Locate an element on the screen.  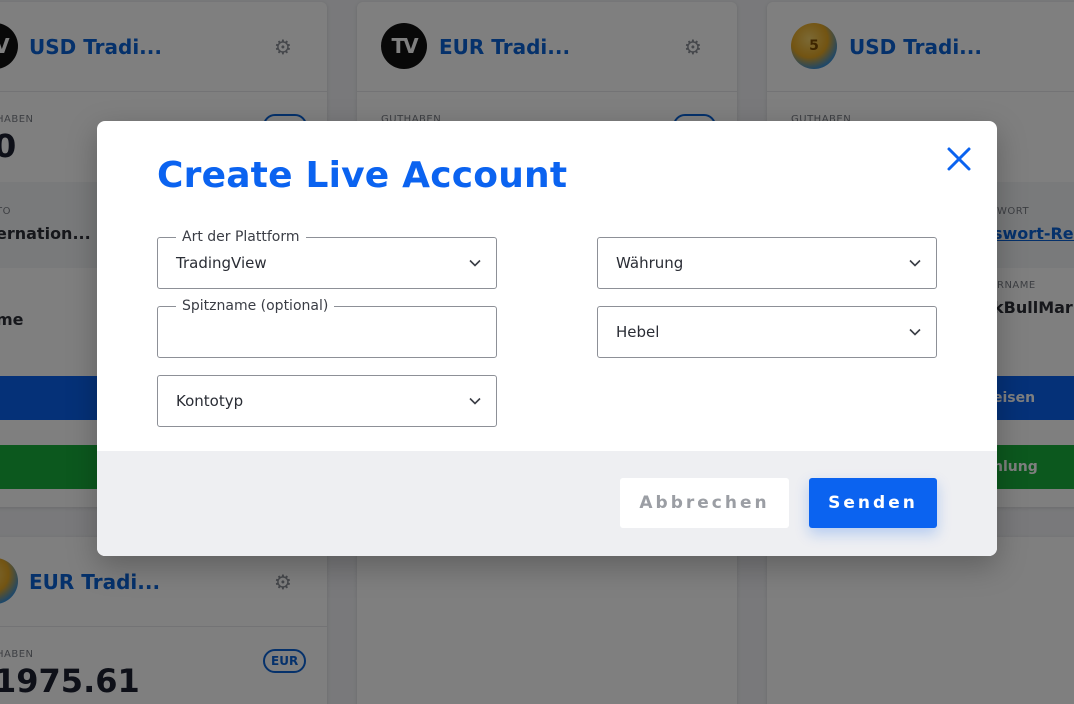
close-icon-graphic is located at coordinates (959, 159).